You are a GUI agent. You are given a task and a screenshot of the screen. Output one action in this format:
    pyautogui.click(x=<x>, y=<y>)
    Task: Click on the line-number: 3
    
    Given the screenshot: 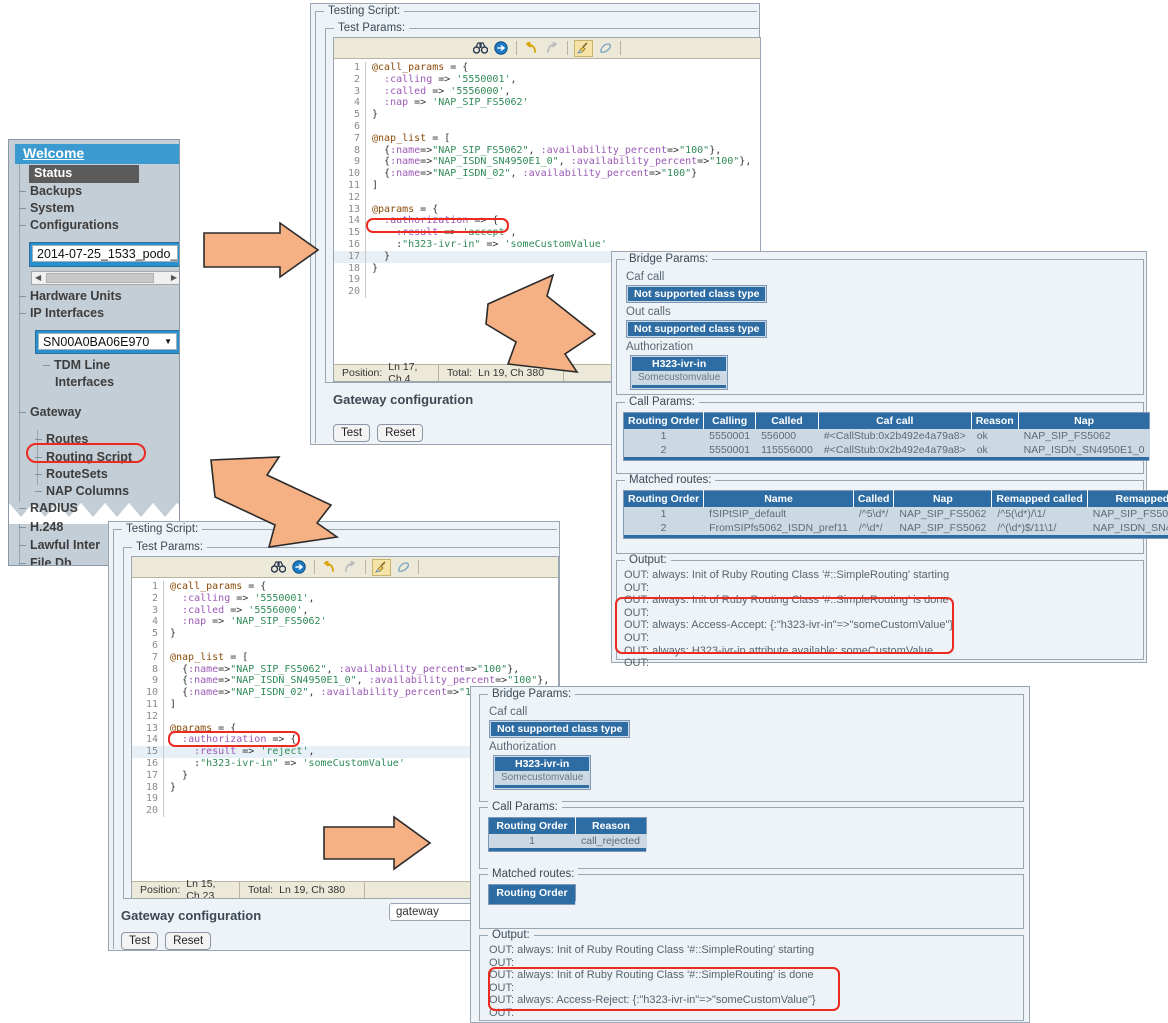 What is the action you would take?
    pyautogui.click(x=350, y=91)
    